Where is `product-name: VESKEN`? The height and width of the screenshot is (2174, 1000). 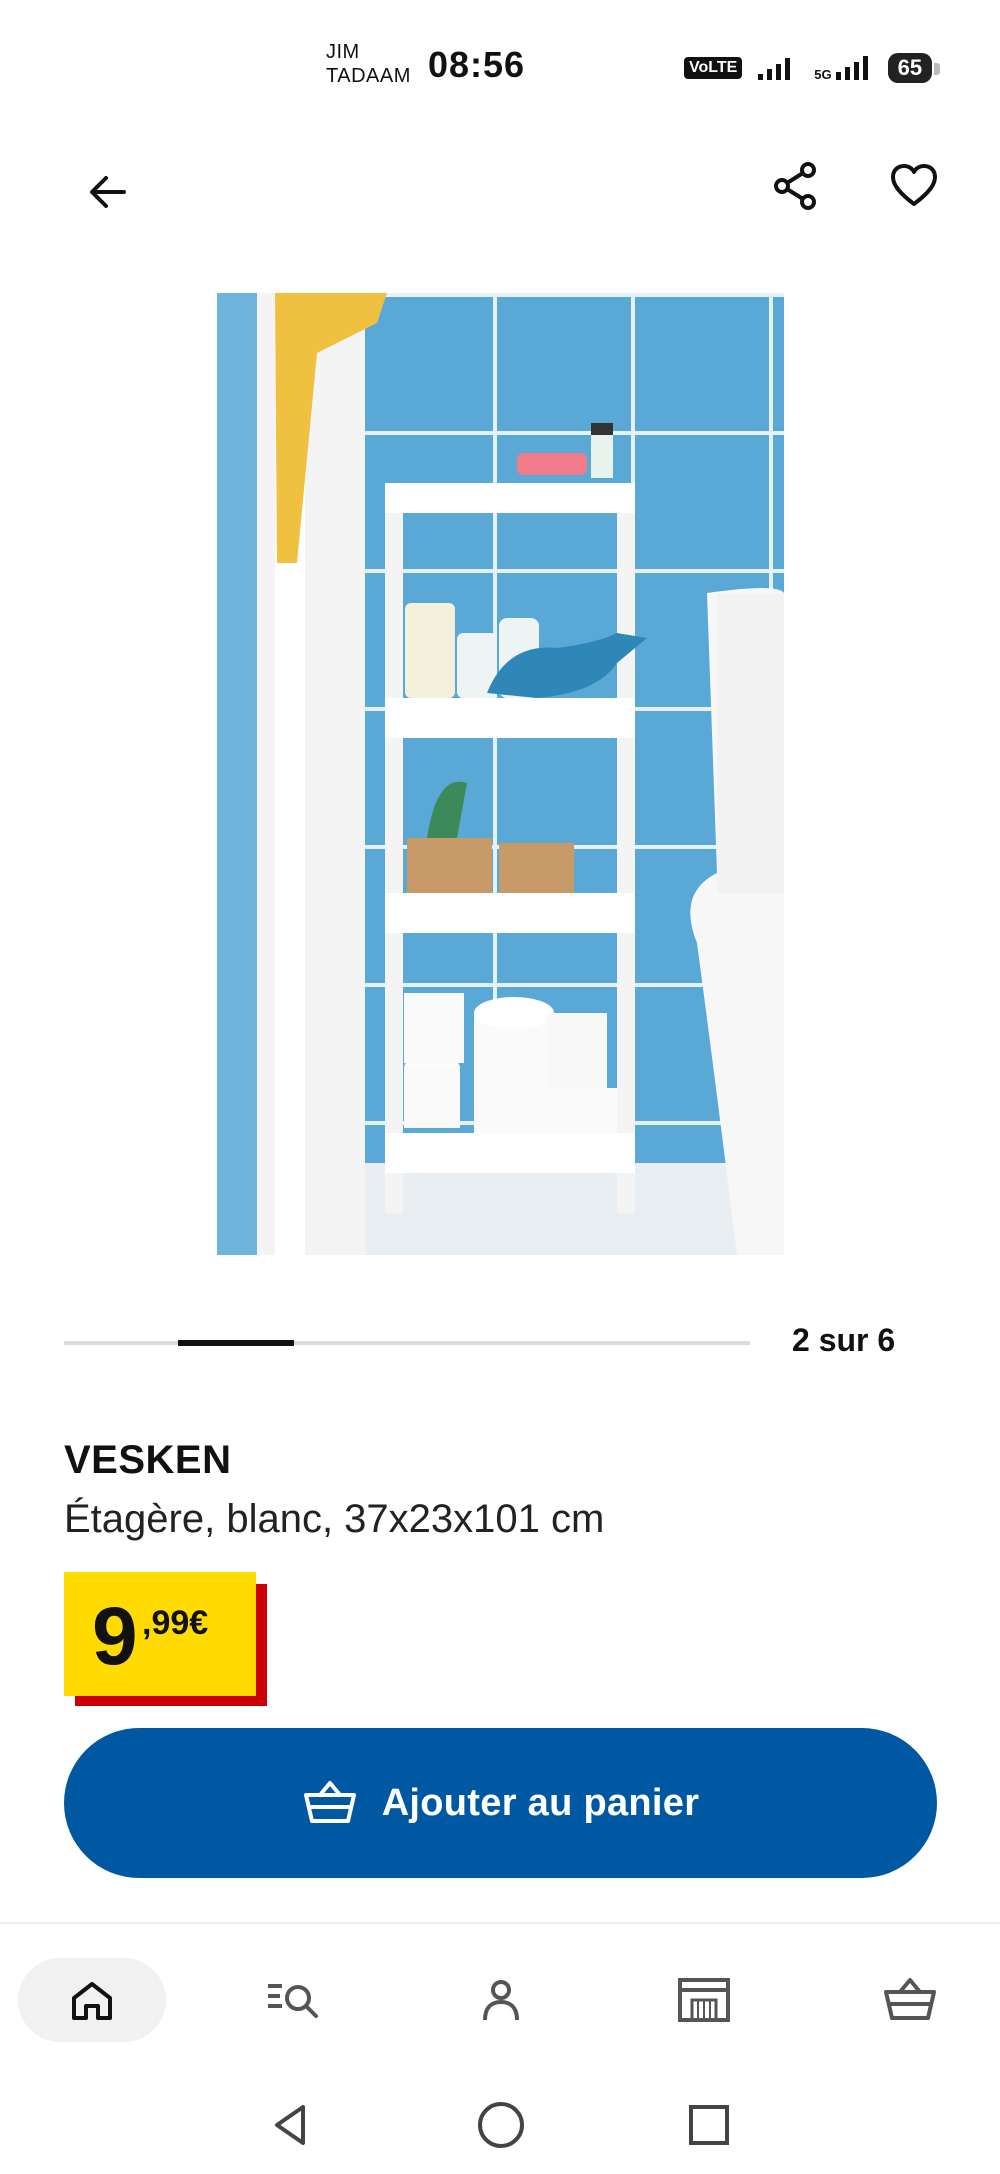 product-name: VESKEN is located at coordinates (148, 1460).